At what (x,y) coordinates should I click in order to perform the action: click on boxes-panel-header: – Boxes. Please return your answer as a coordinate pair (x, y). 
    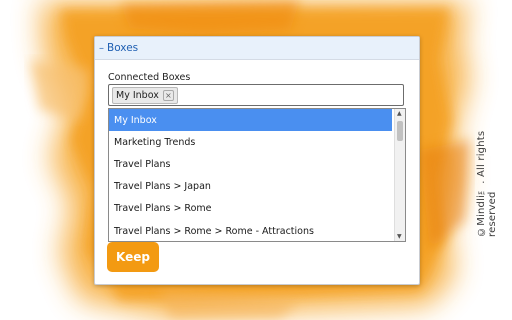
    Looking at the image, I should click on (257, 48).